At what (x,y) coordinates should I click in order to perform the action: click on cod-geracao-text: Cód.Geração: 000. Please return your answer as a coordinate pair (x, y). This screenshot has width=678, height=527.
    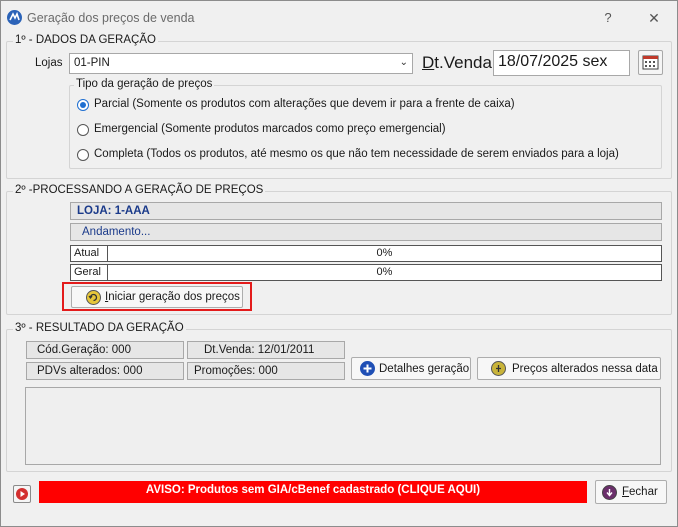
    Looking at the image, I should click on (84, 350).